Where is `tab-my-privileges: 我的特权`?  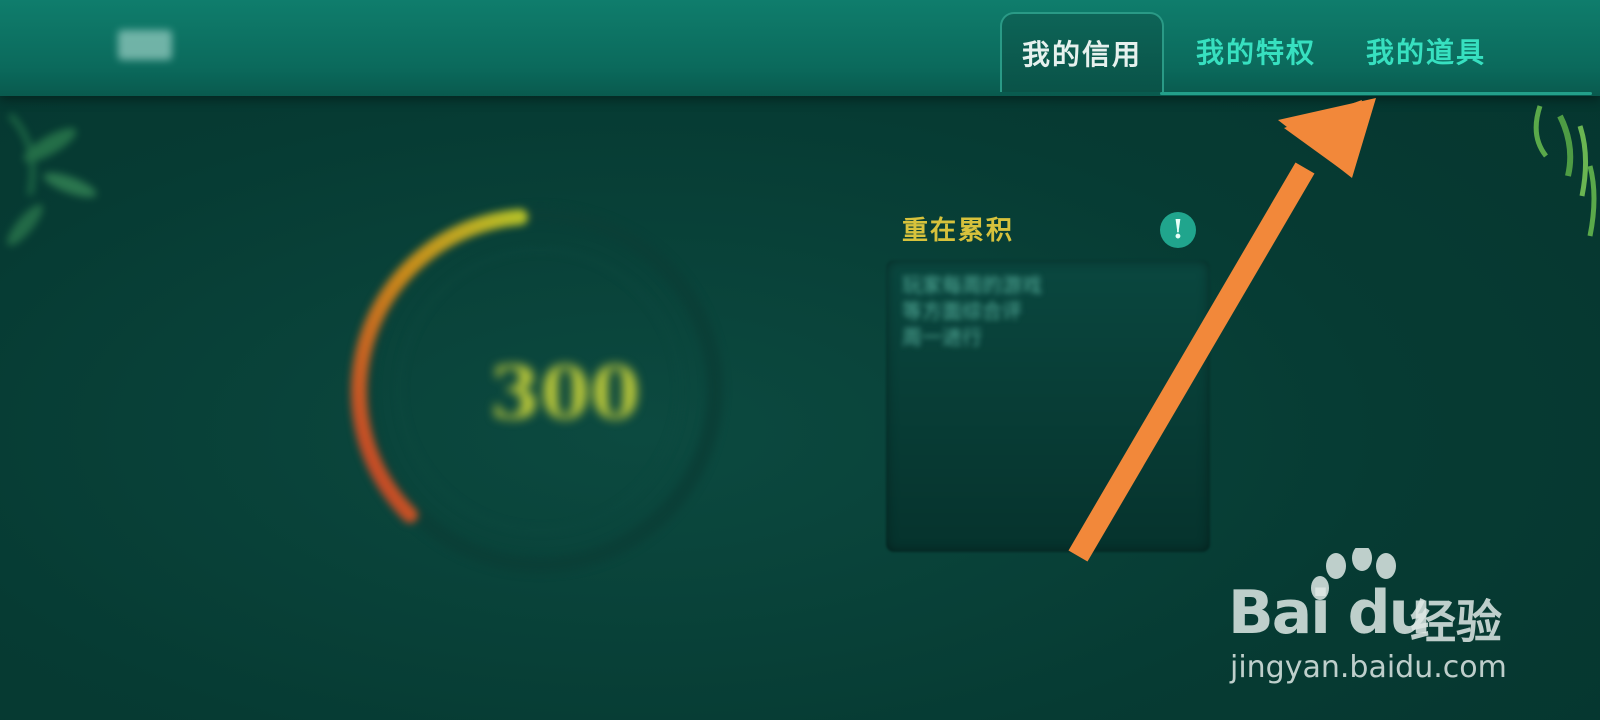 tab-my-privileges: 我的特权 is located at coordinates (1256, 51).